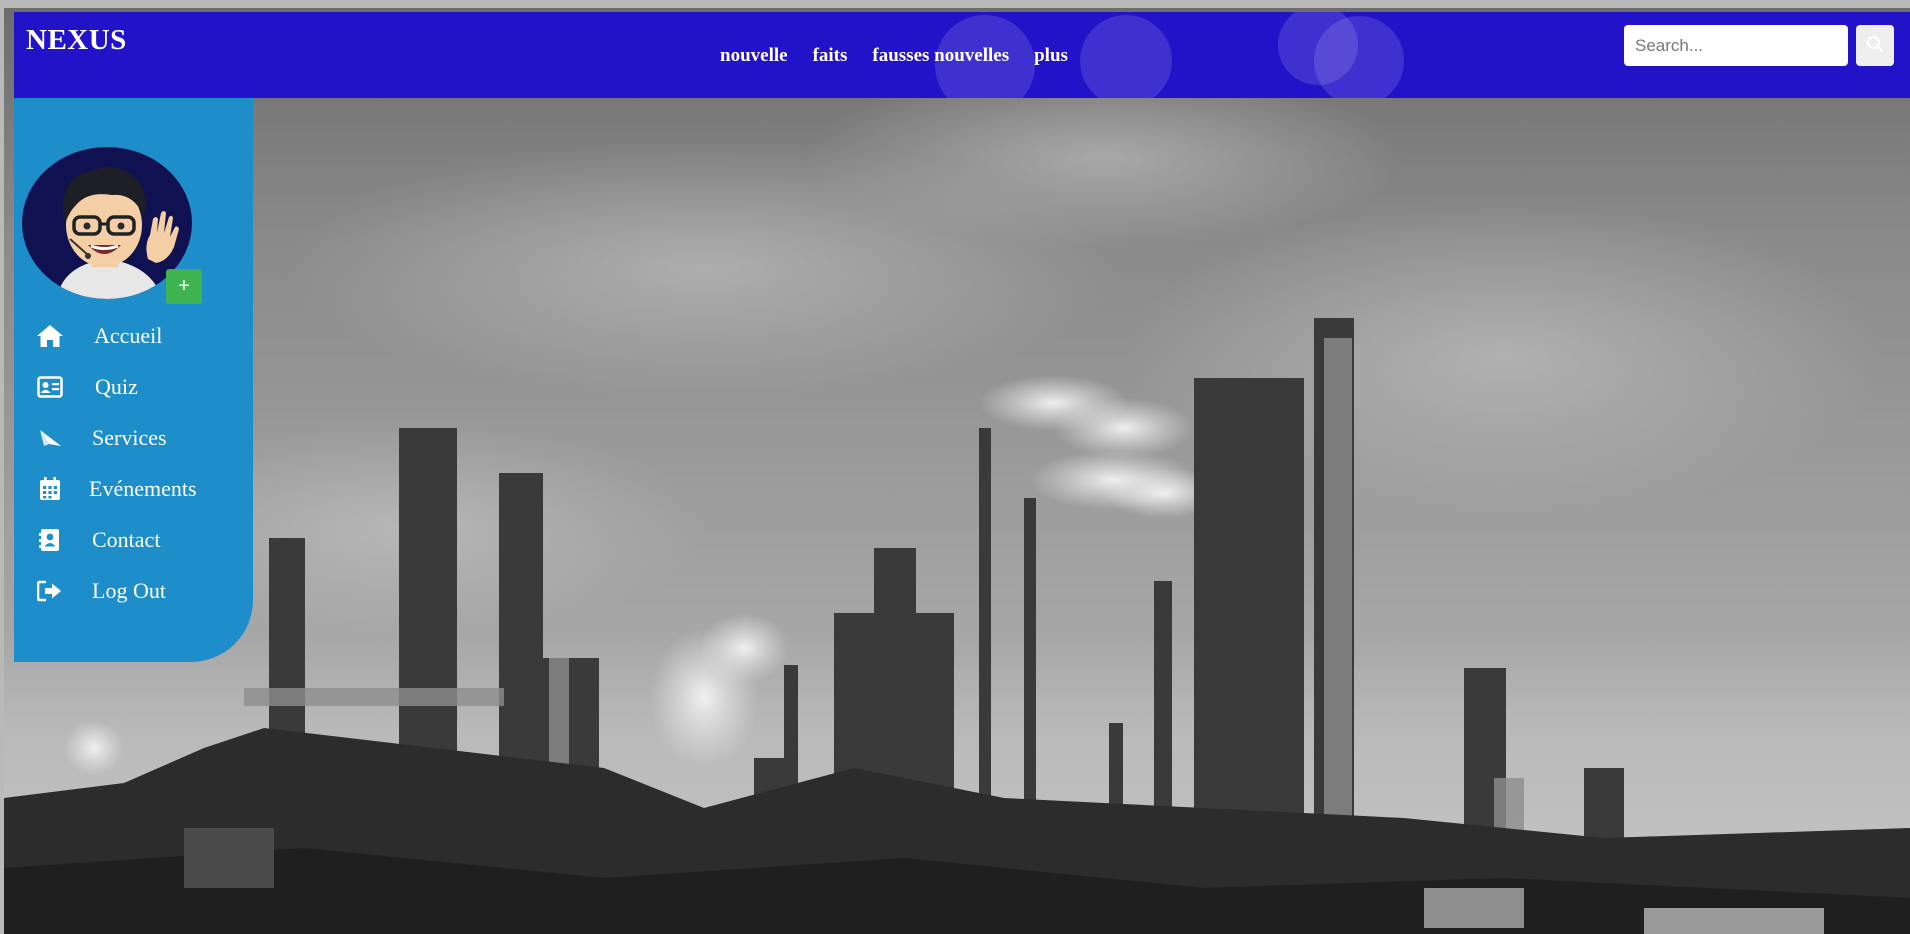 Image resolution: width=1910 pixels, height=934 pixels. I want to click on search-button, so click(1875, 45).